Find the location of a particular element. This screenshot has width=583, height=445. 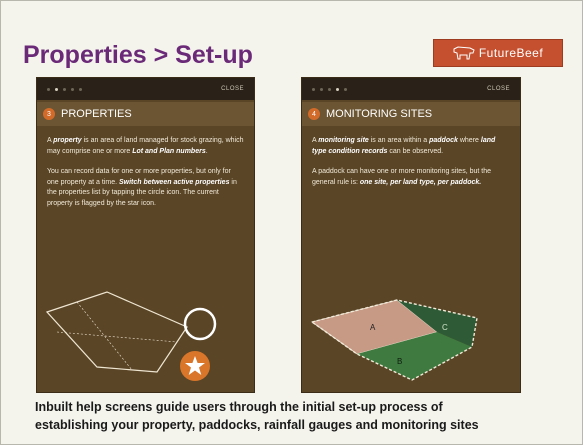

panel-header: 4 MONITORING SITES is located at coordinates (411, 114).